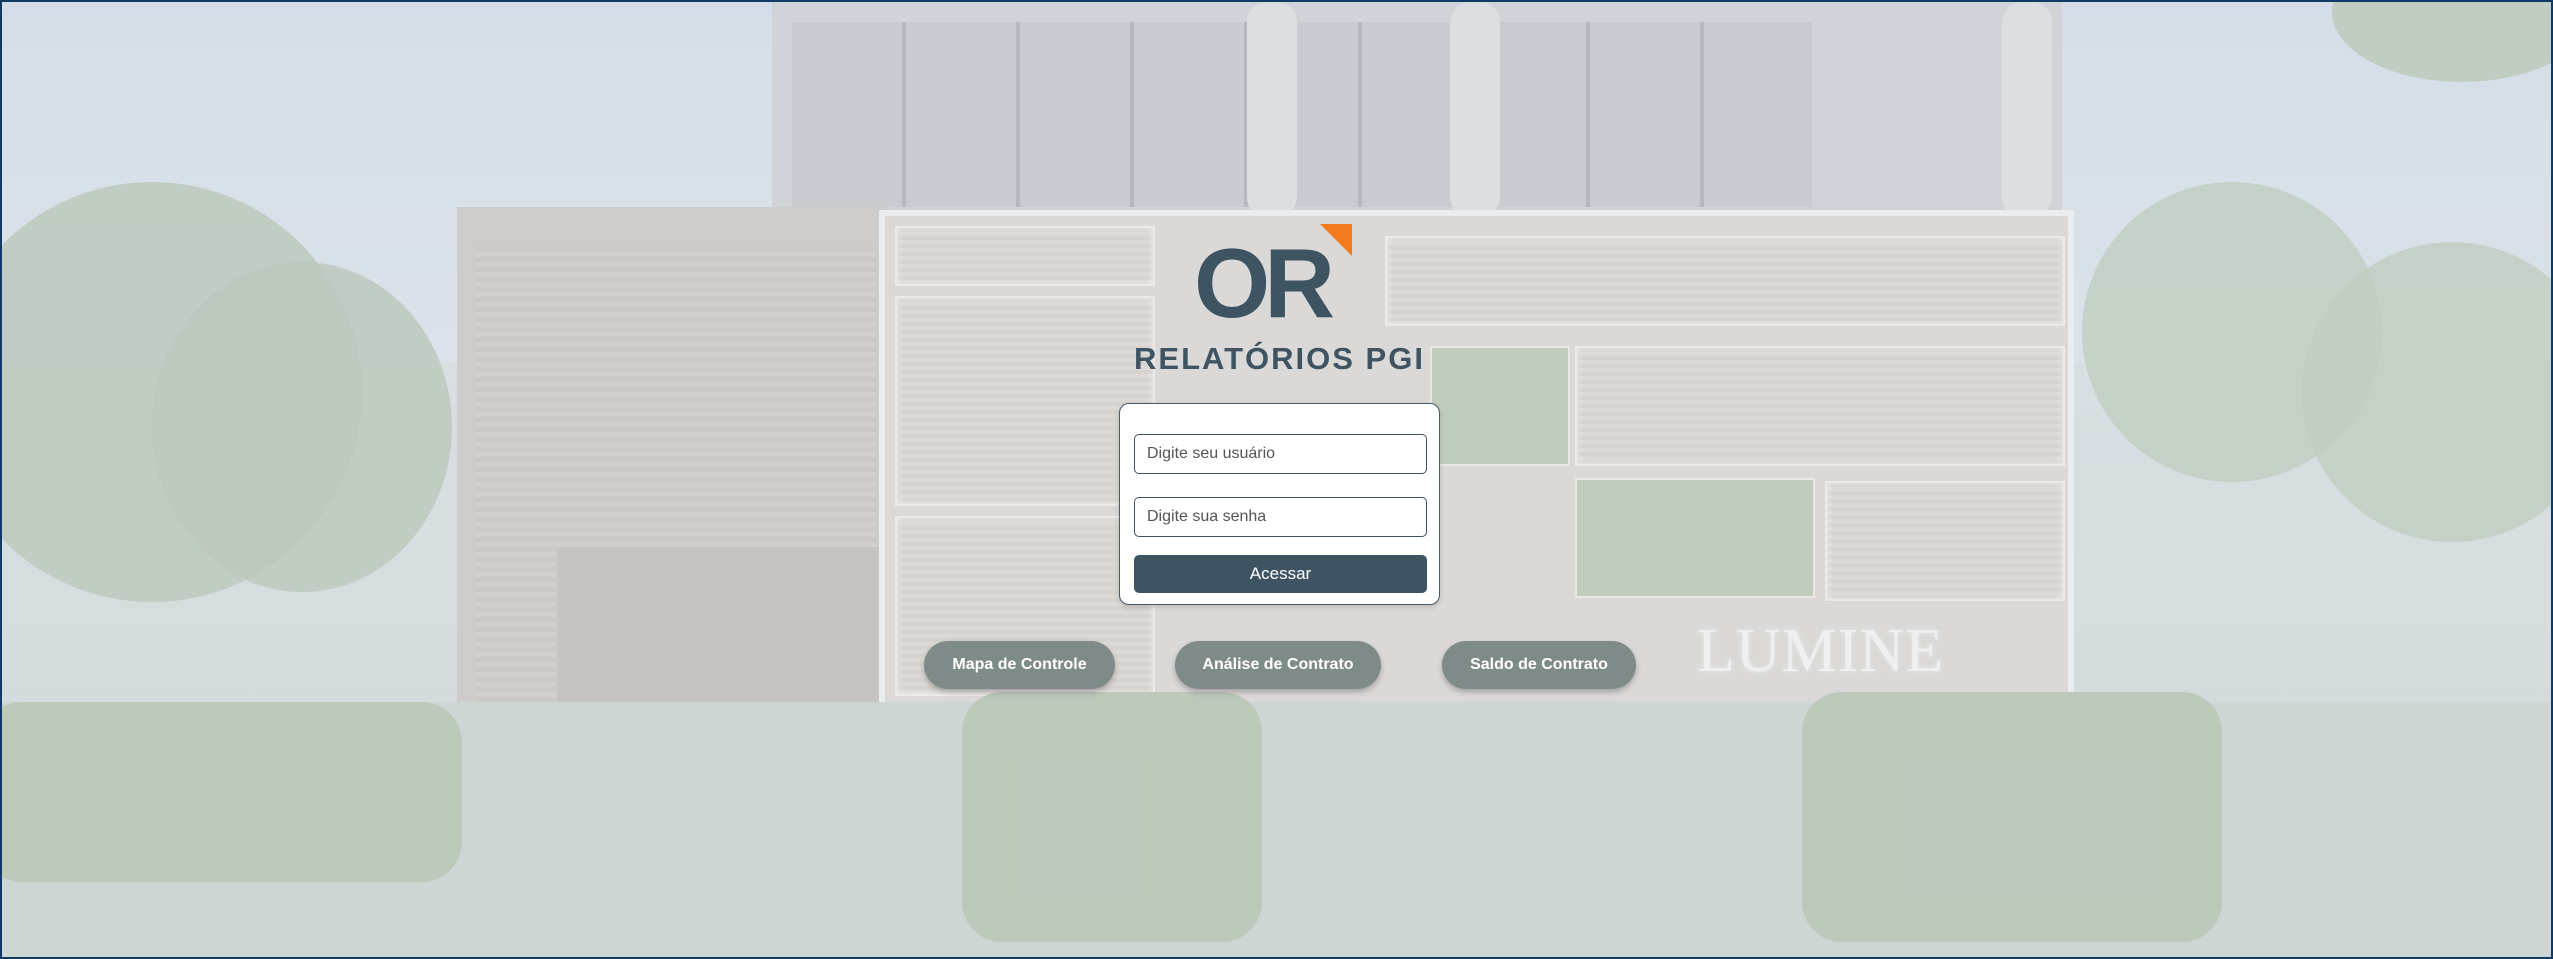 The width and height of the screenshot is (2553, 959). What do you see at coordinates (1280, 517) in the screenshot?
I see `password-input` at bounding box center [1280, 517].